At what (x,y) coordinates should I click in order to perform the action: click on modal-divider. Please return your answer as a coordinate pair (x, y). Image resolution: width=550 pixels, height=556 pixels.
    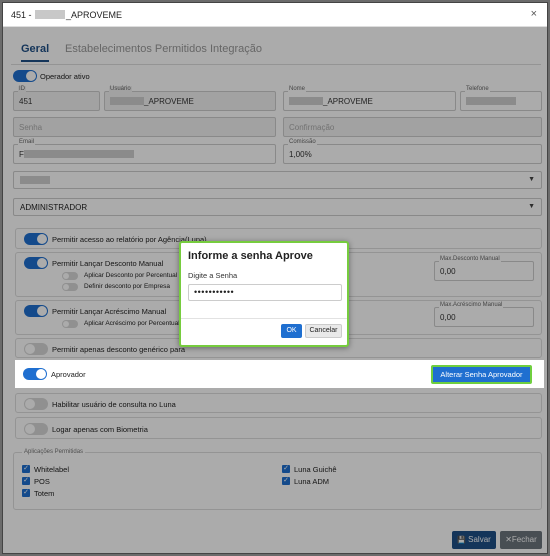
    Looking at the image, I should click on (264, 318).